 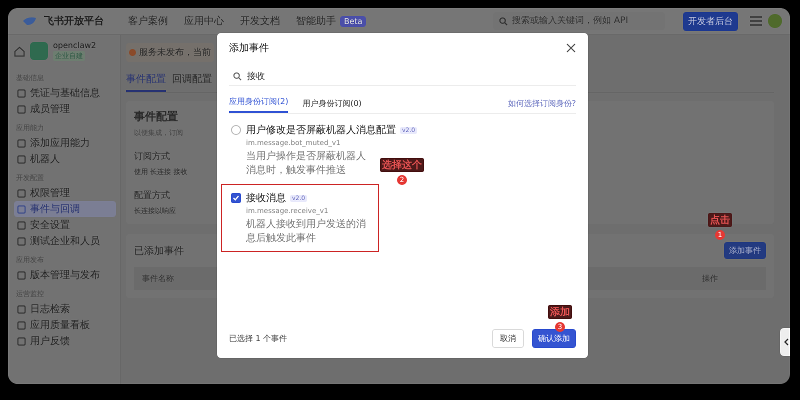 I want to click on sidebar-item: 测试企业和人员, so click(x=65, y=241).